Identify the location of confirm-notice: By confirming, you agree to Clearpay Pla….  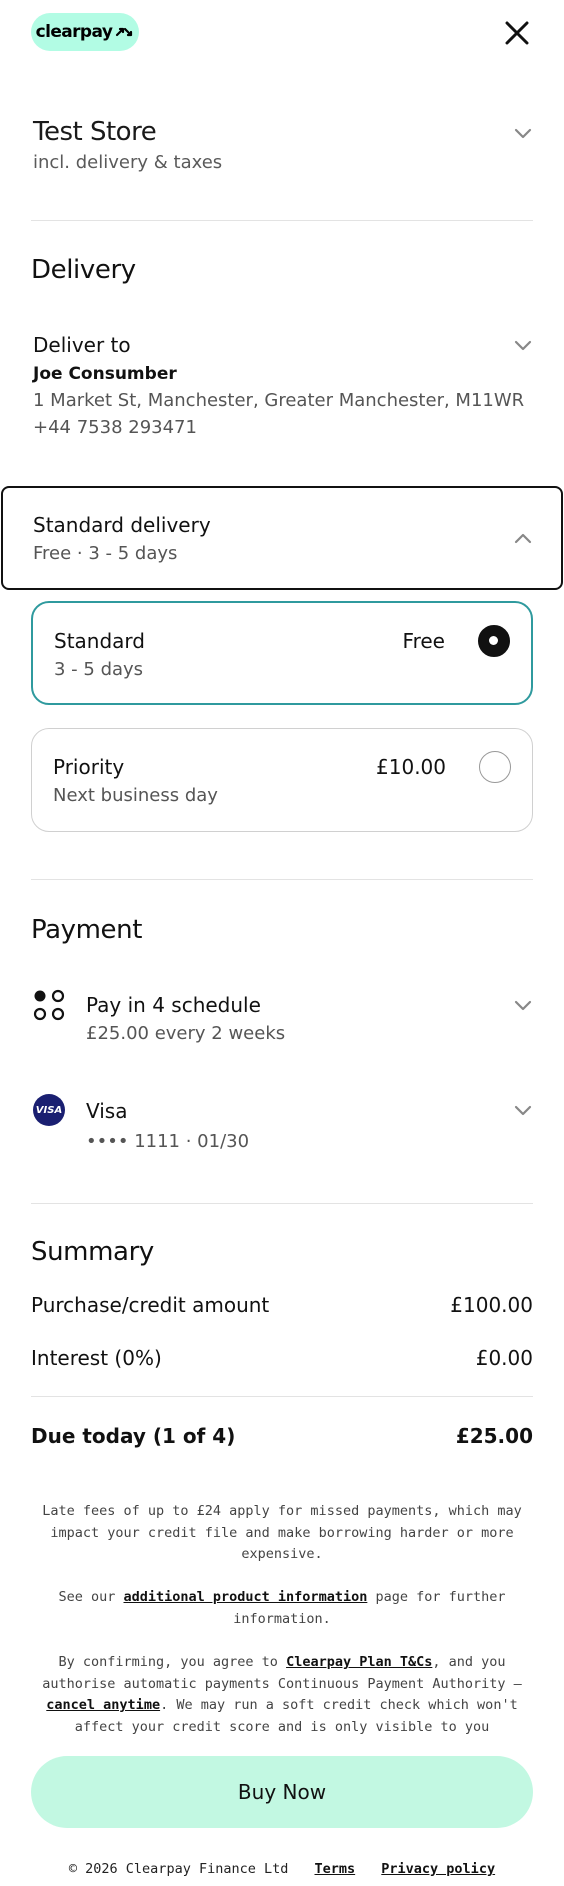
(282, 1695).